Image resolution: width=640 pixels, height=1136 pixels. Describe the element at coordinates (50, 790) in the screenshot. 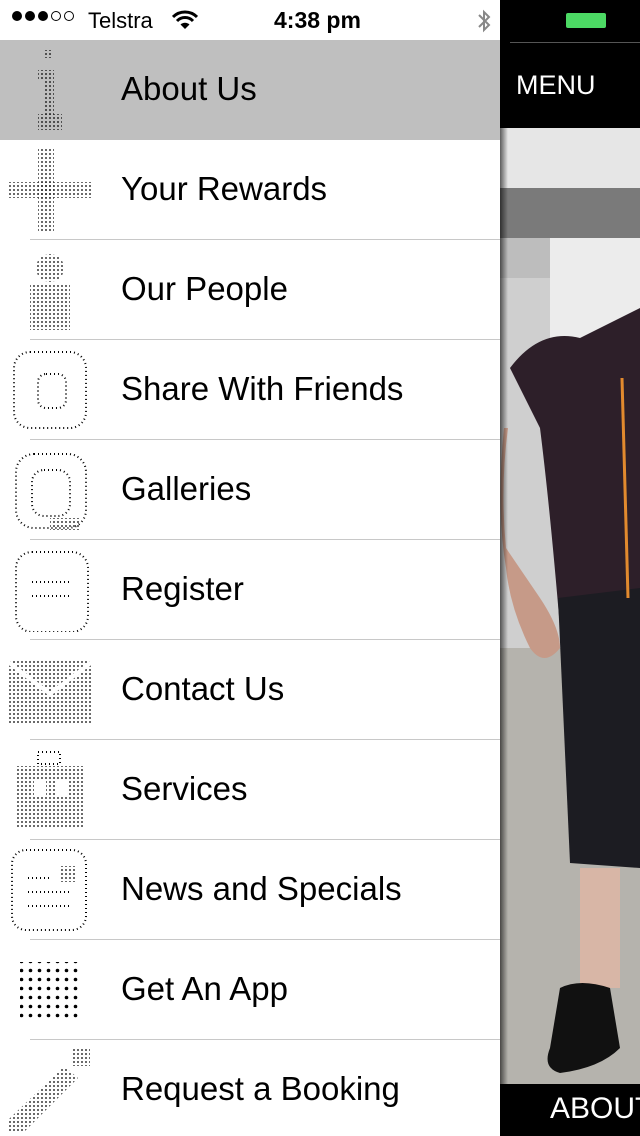

I see `toolbox-icon` at that location.